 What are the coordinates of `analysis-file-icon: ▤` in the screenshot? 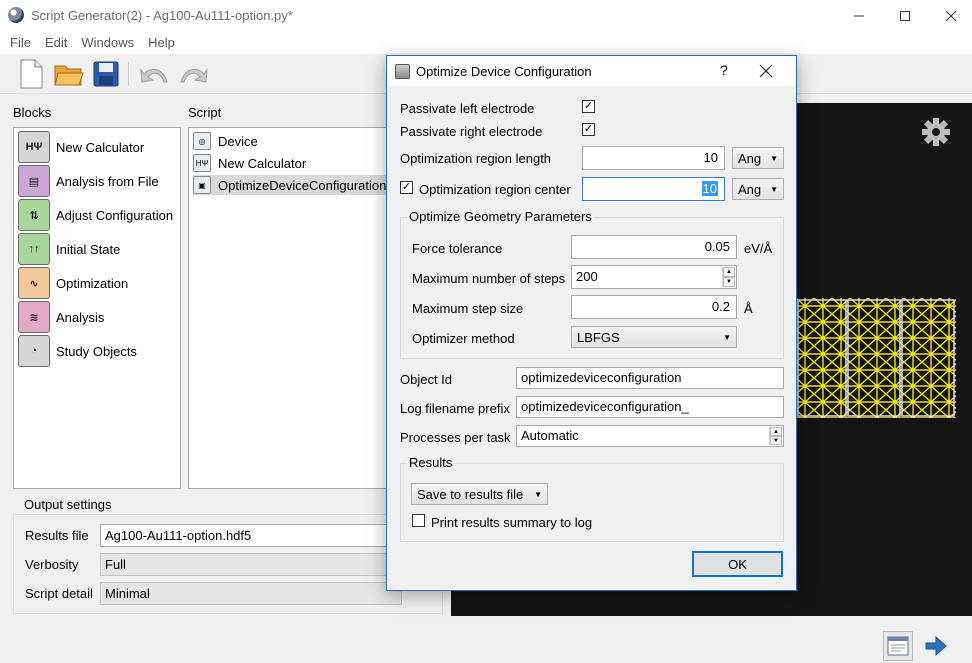 It's located at (34, 181).